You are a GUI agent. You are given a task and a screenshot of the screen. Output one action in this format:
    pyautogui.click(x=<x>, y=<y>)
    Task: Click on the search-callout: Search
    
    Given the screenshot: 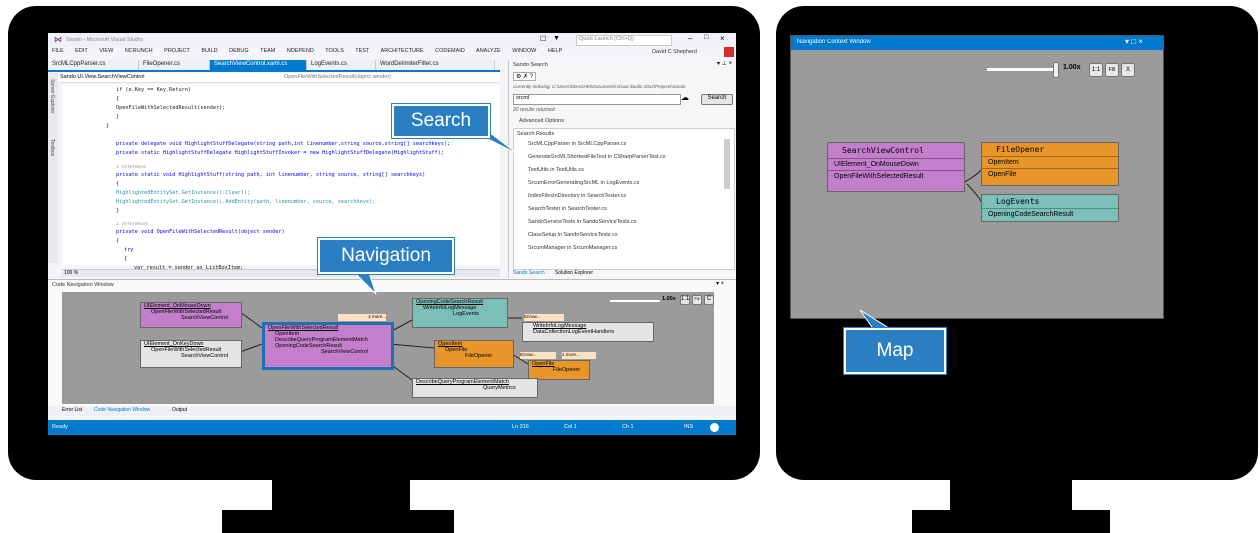 What is the action you would take?
    pyautogui.click(x=441, y=121)
    